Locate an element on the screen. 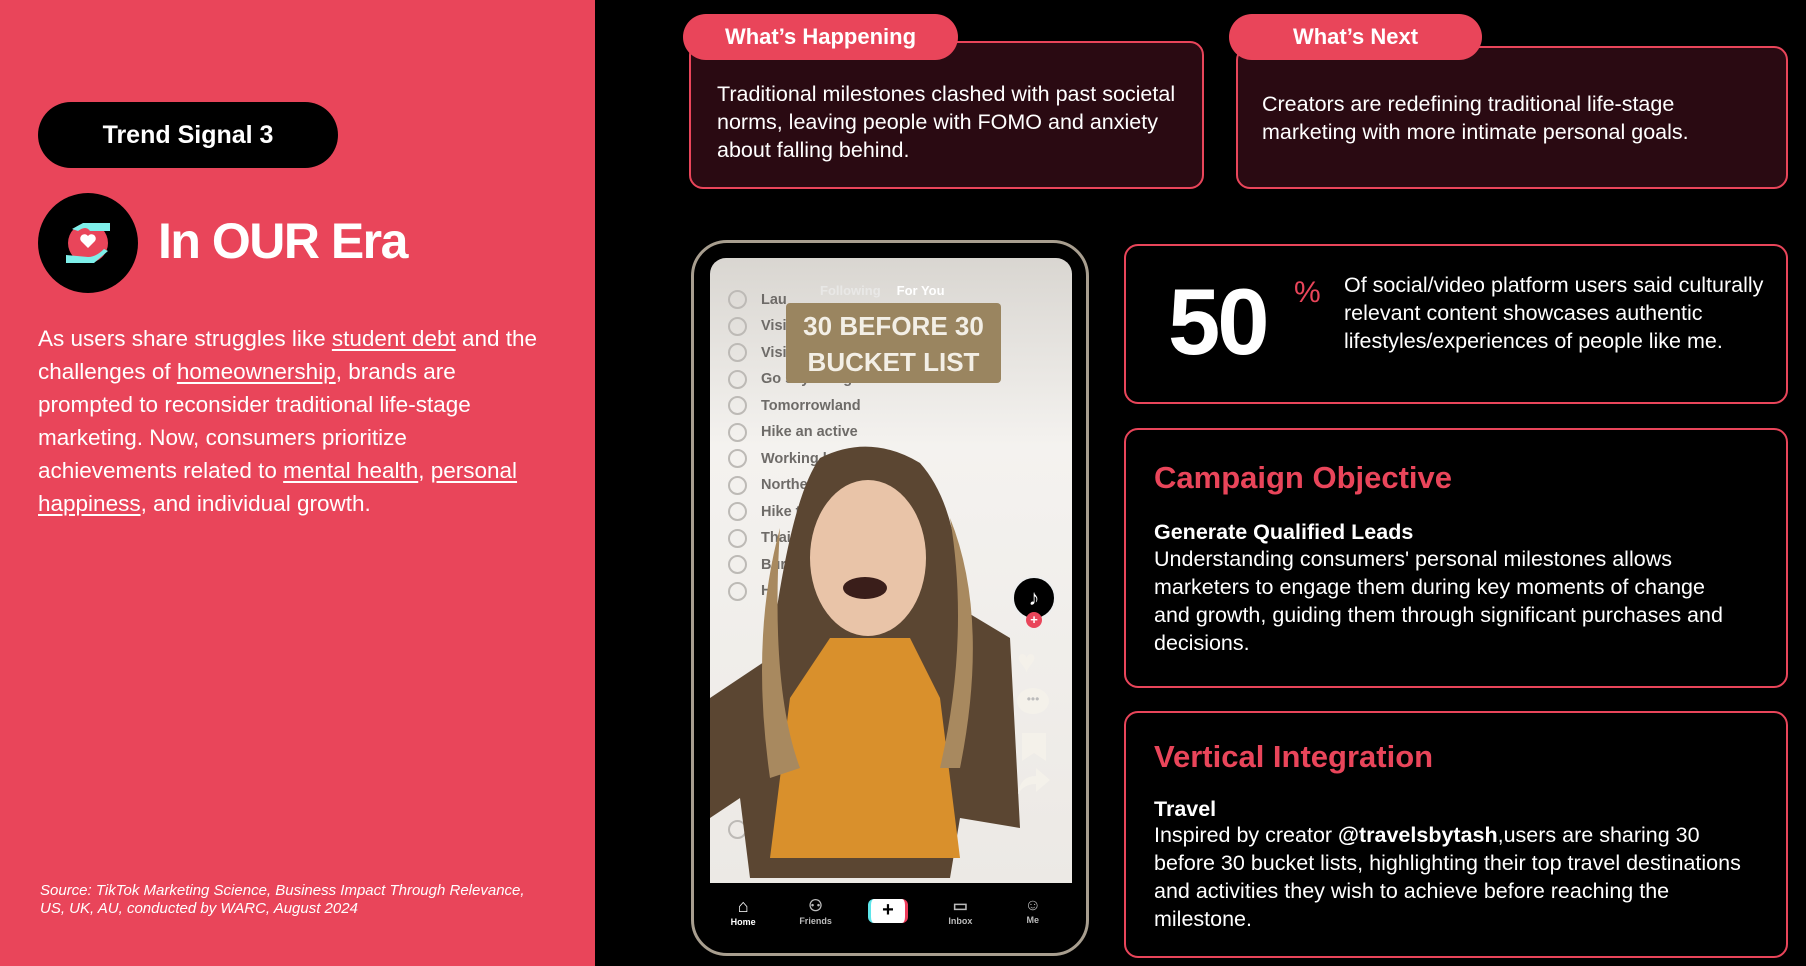 This screenshot has height=966, width=1806. nav-inbox: ▭ Inbox is located at coordinates (960, 911).